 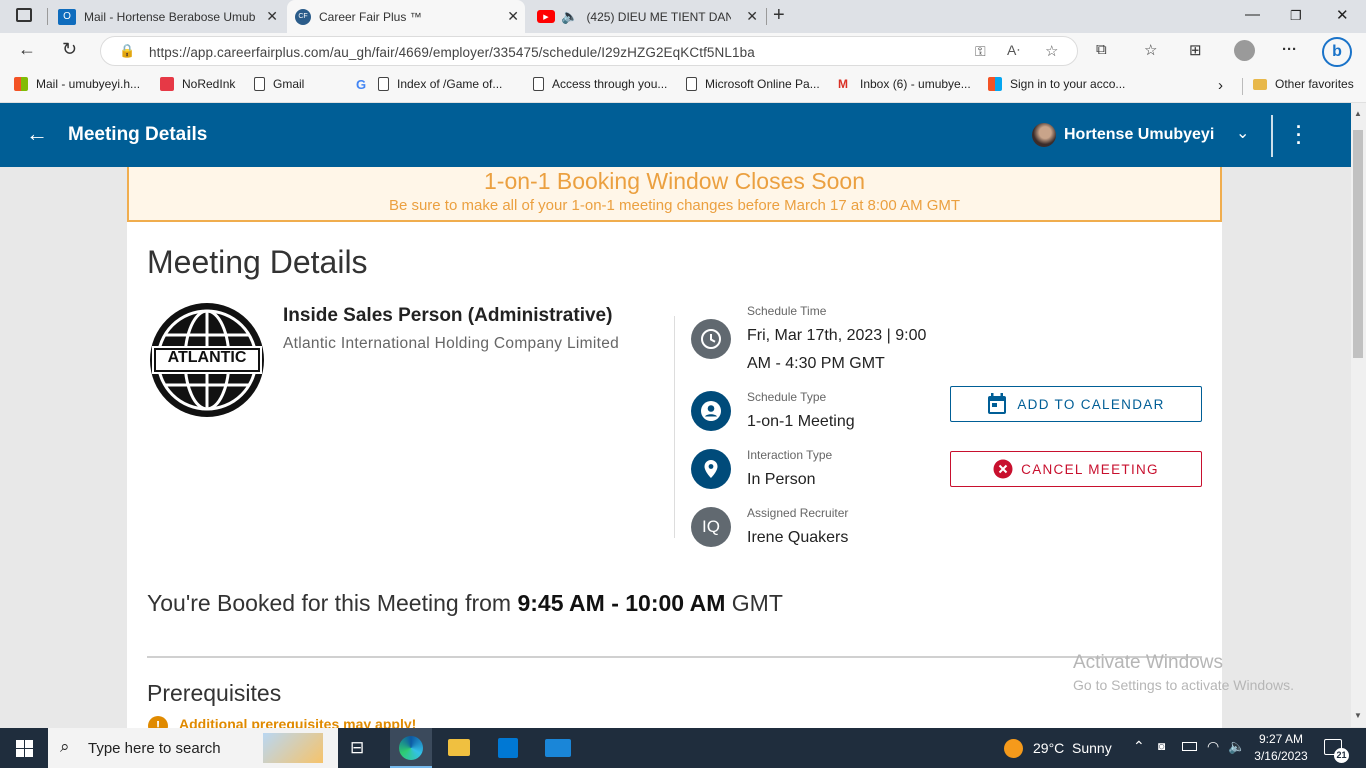 I want to click on chevron-down-icon: ⌄, so click(x=1242, y=133).